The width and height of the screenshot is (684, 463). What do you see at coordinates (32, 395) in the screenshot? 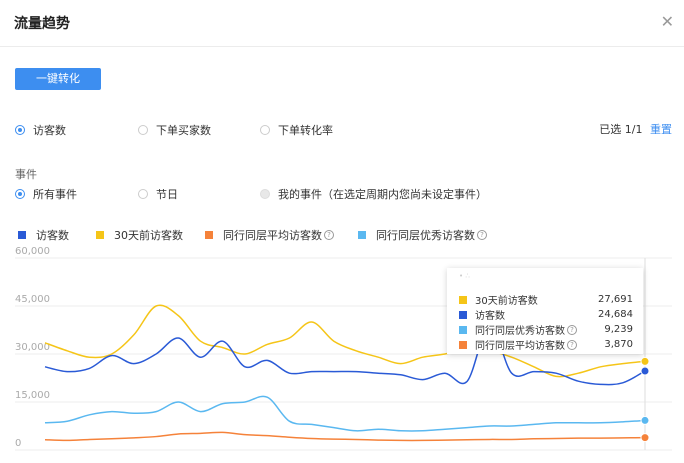
I see `y-tick-label: 15,000` at bounding box center [32, 395].